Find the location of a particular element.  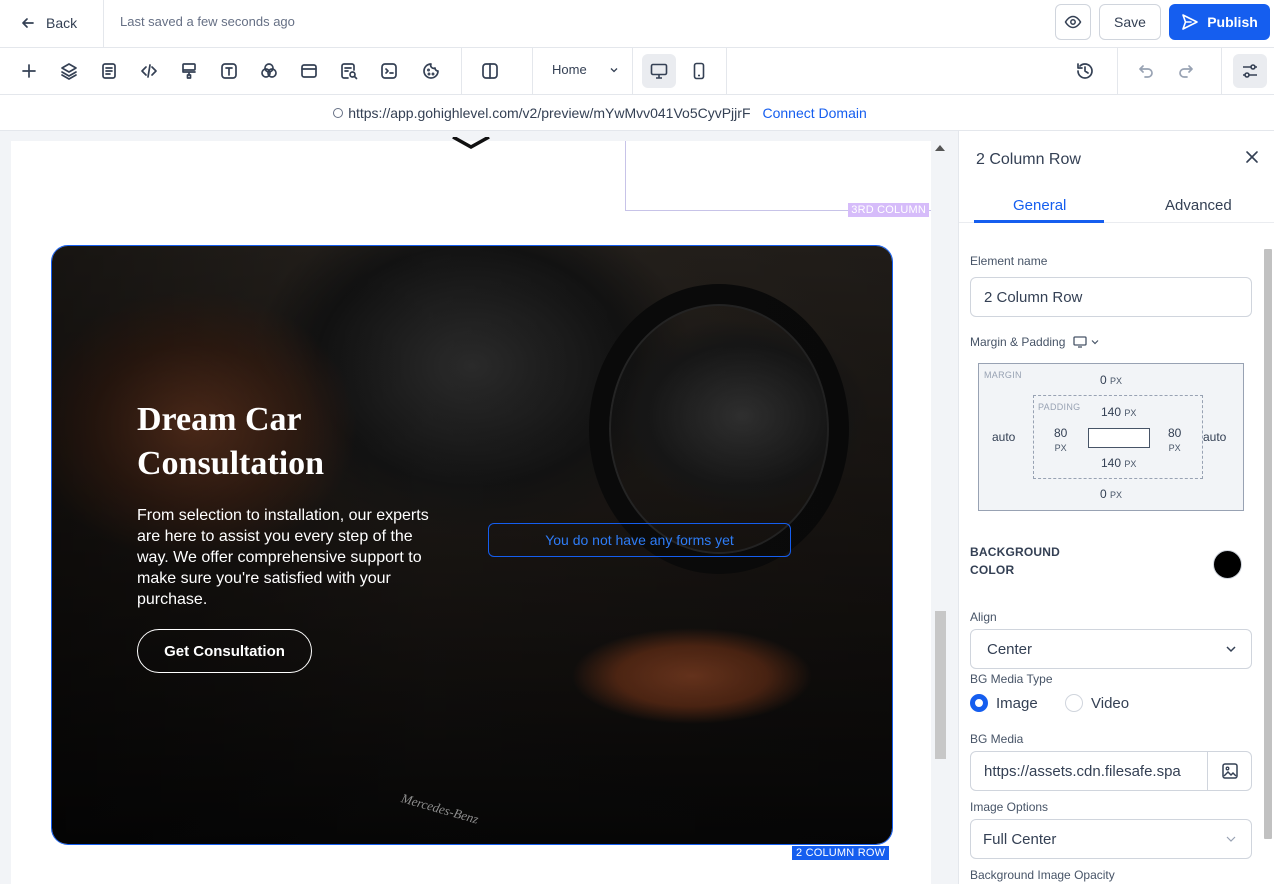

panel-scrollbar-thumb is located at coordinates (1268, 544).